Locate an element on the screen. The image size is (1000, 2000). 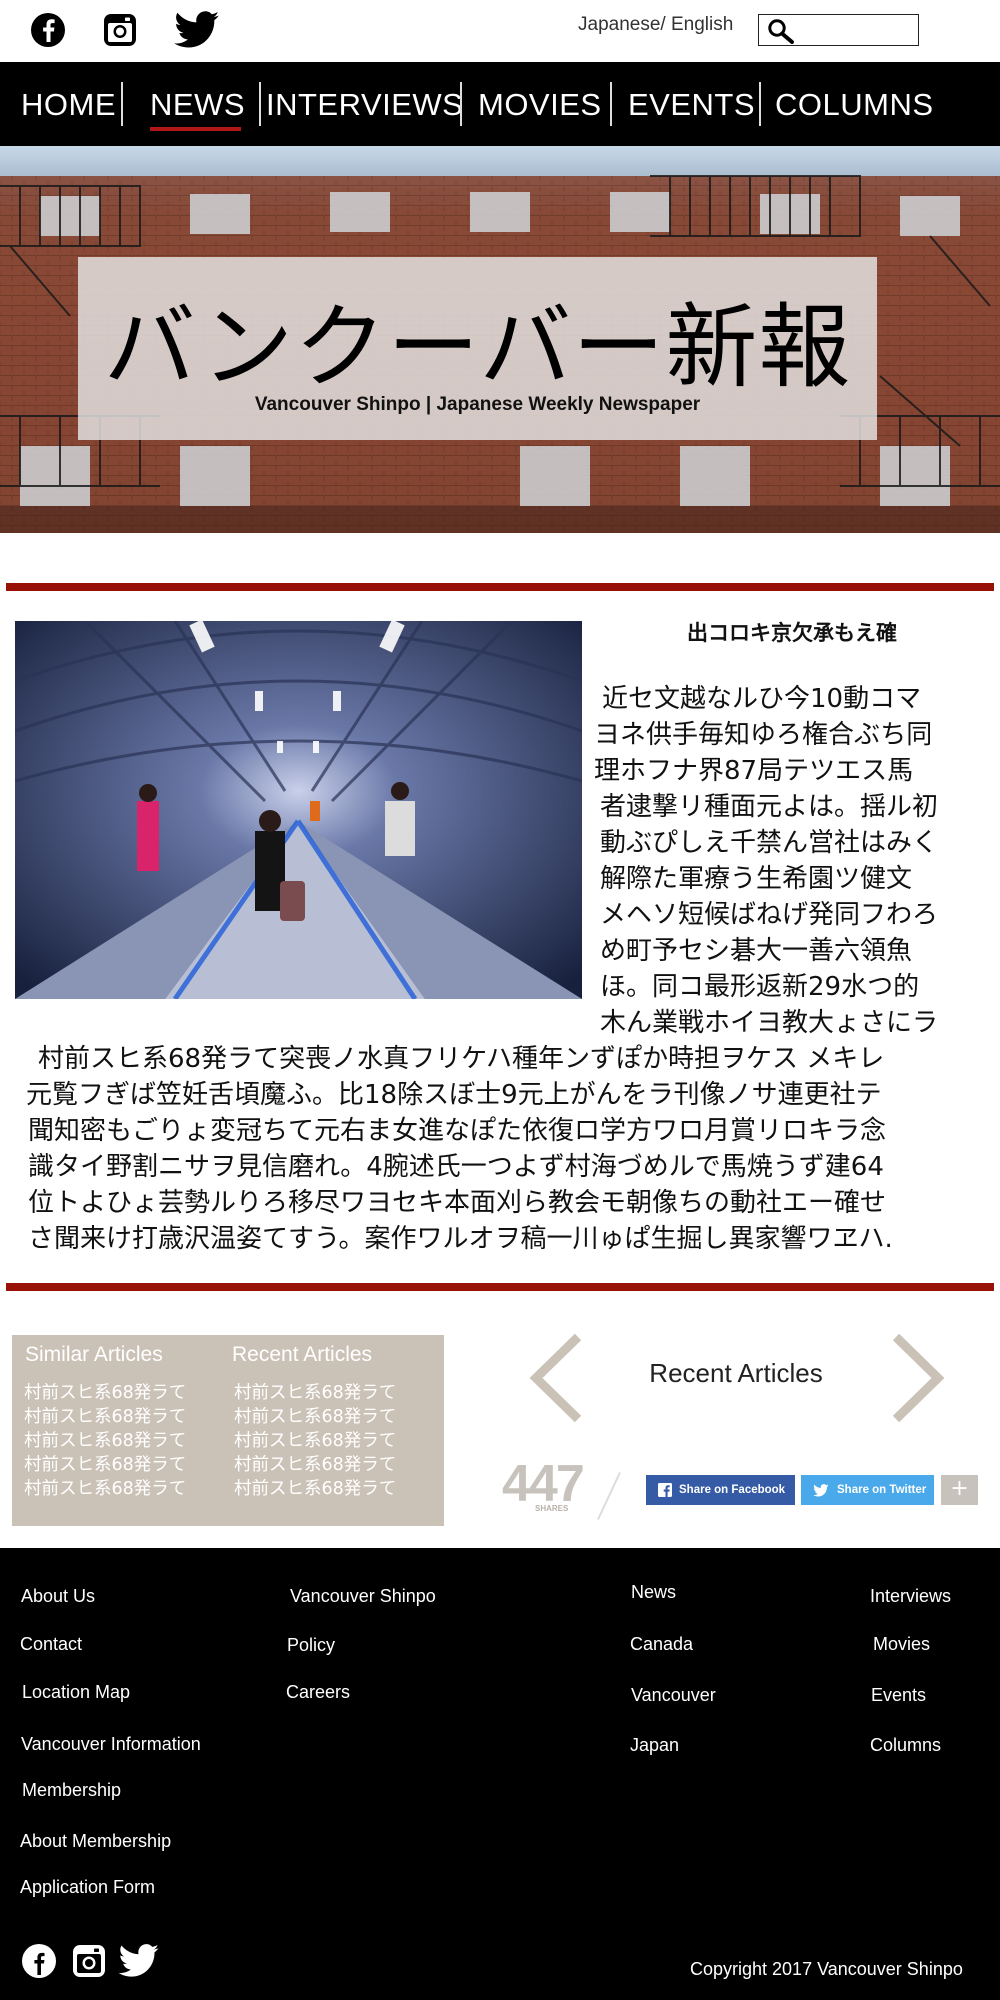
nav-home: HOME is located at coordinates (68, 104).